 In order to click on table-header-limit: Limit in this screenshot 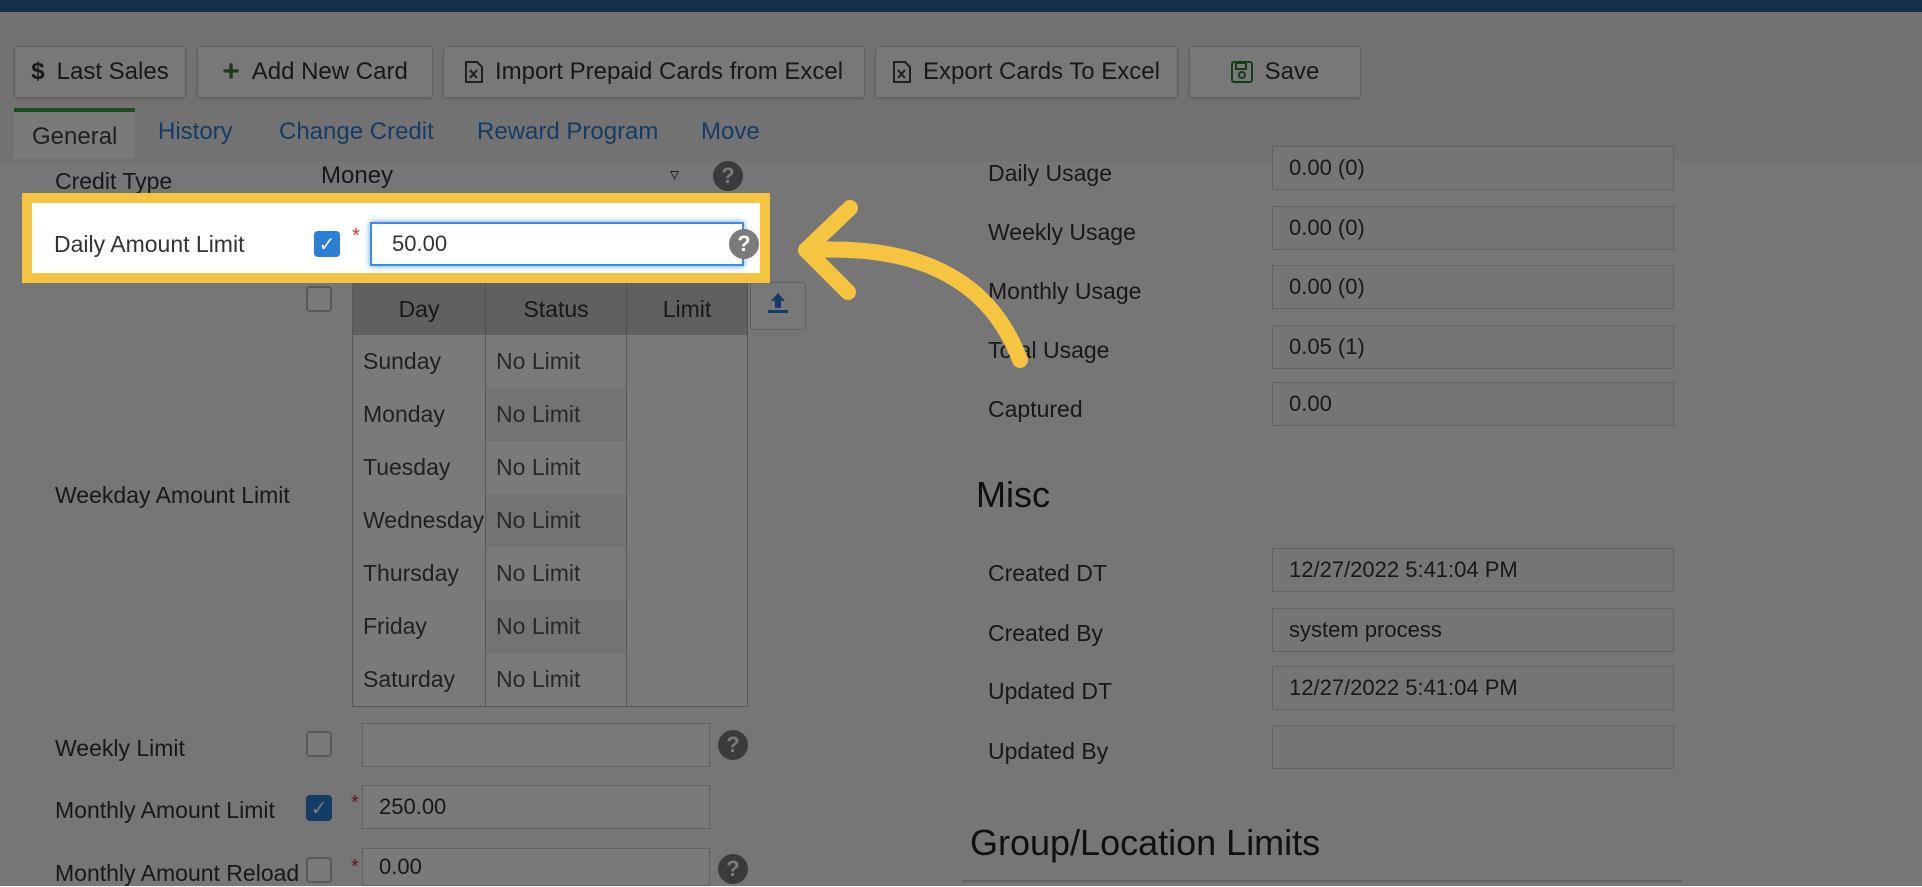, I will do `click(687, 308)`.